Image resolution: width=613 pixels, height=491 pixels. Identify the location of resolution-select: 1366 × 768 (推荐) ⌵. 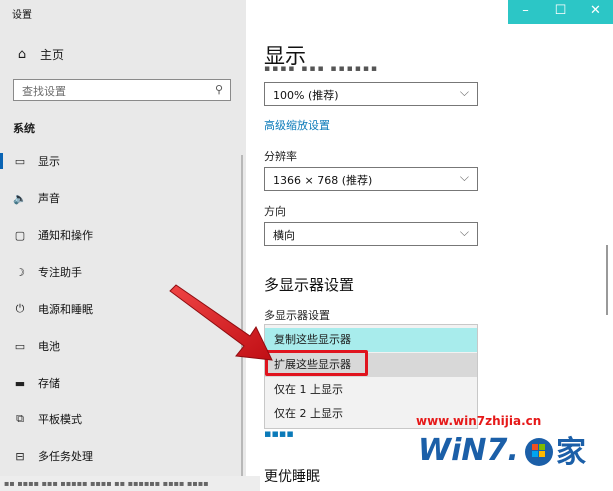
(371, 179).